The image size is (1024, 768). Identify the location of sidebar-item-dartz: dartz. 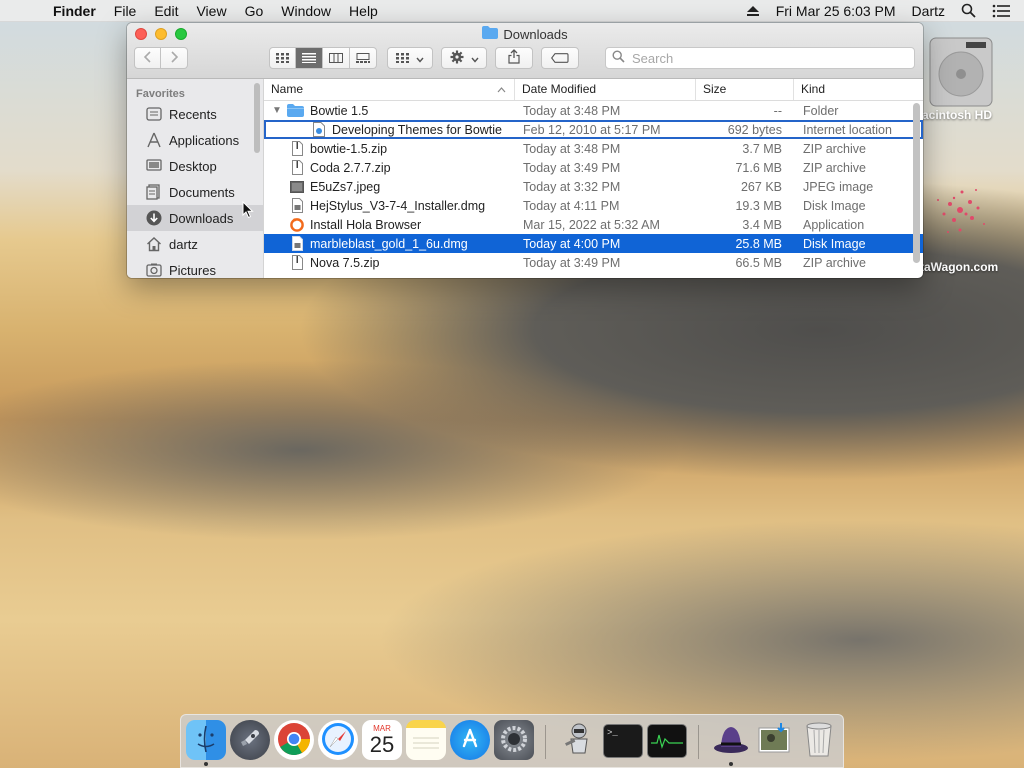
(195, 244).